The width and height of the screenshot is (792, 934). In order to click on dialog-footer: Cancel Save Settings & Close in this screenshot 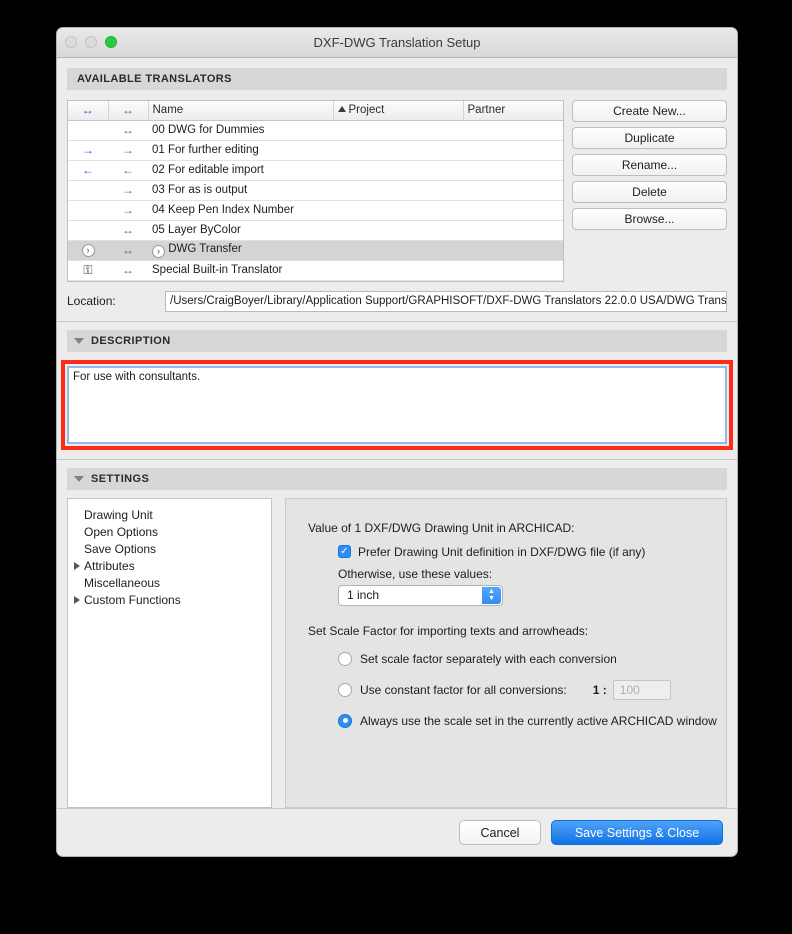, I will do `click(397, 832)`.